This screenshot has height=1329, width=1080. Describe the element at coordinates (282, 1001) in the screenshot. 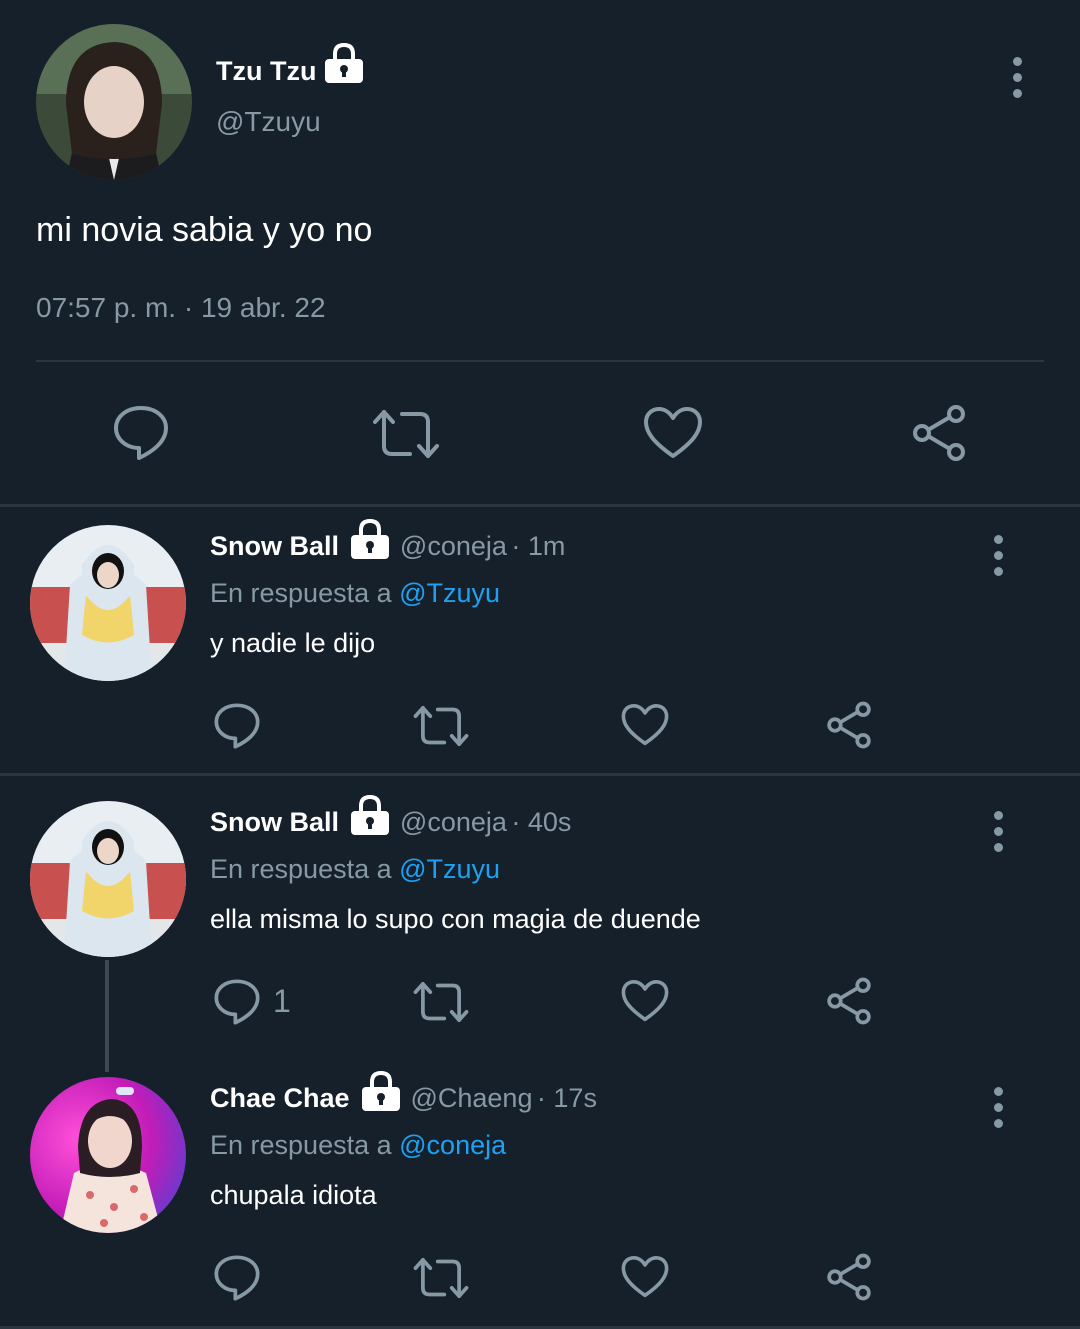

I see `reply-count: 1` at that location.